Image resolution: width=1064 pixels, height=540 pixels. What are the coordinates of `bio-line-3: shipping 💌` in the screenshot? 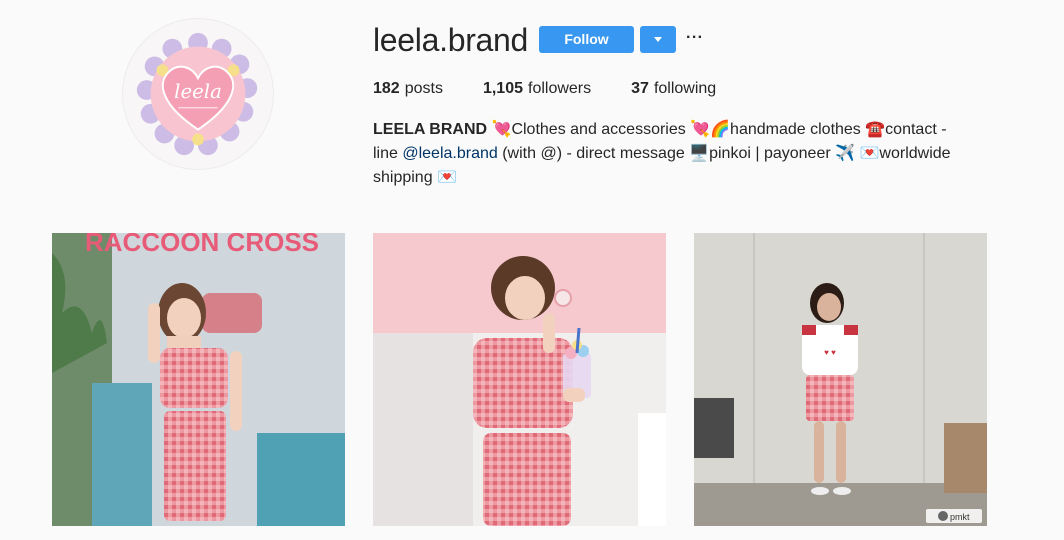 It's located at (683, 178).